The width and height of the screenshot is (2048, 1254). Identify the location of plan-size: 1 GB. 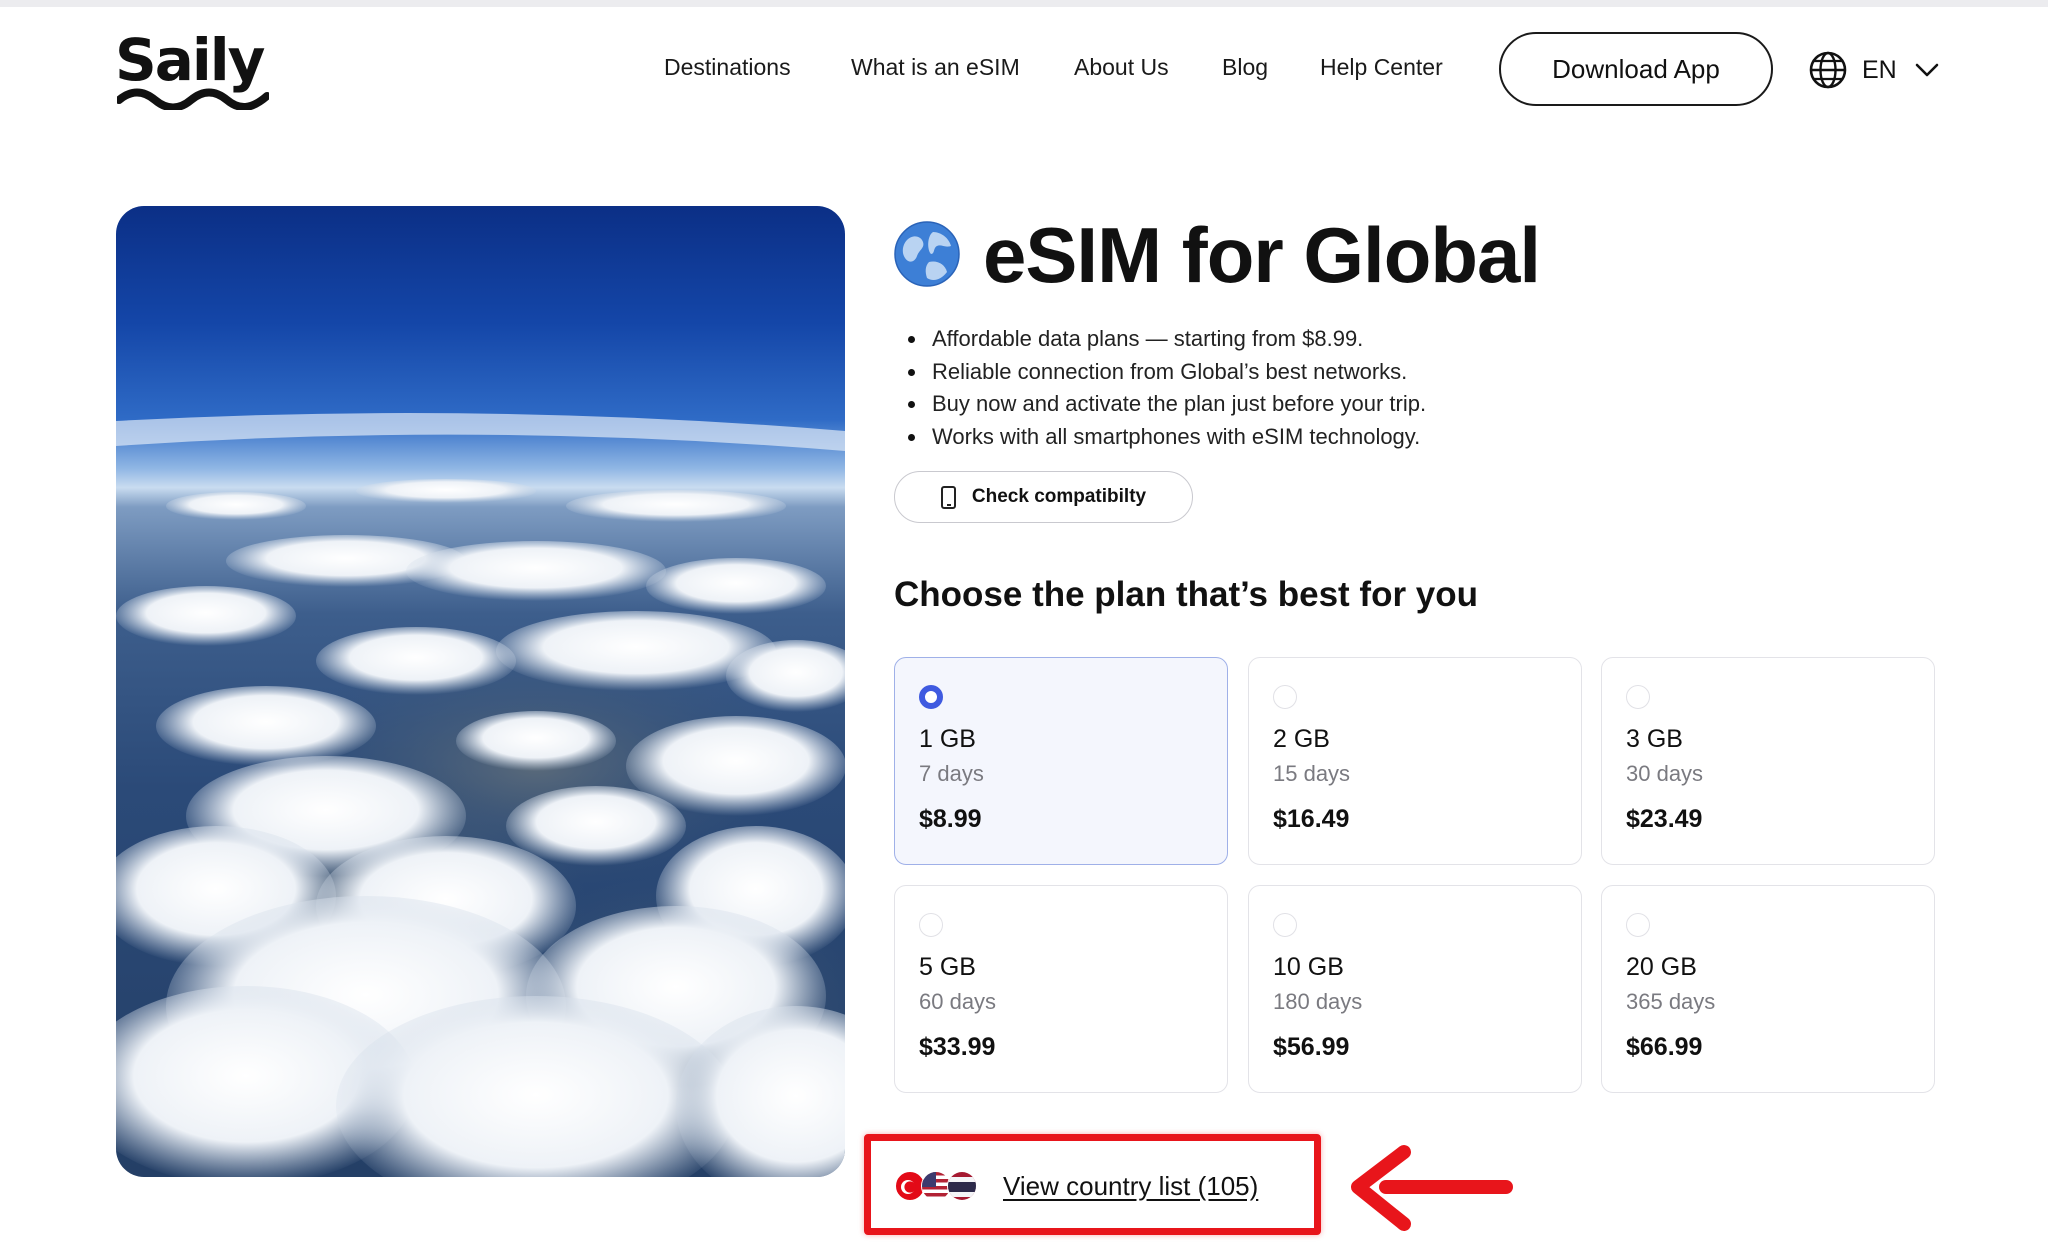
(947, 739).